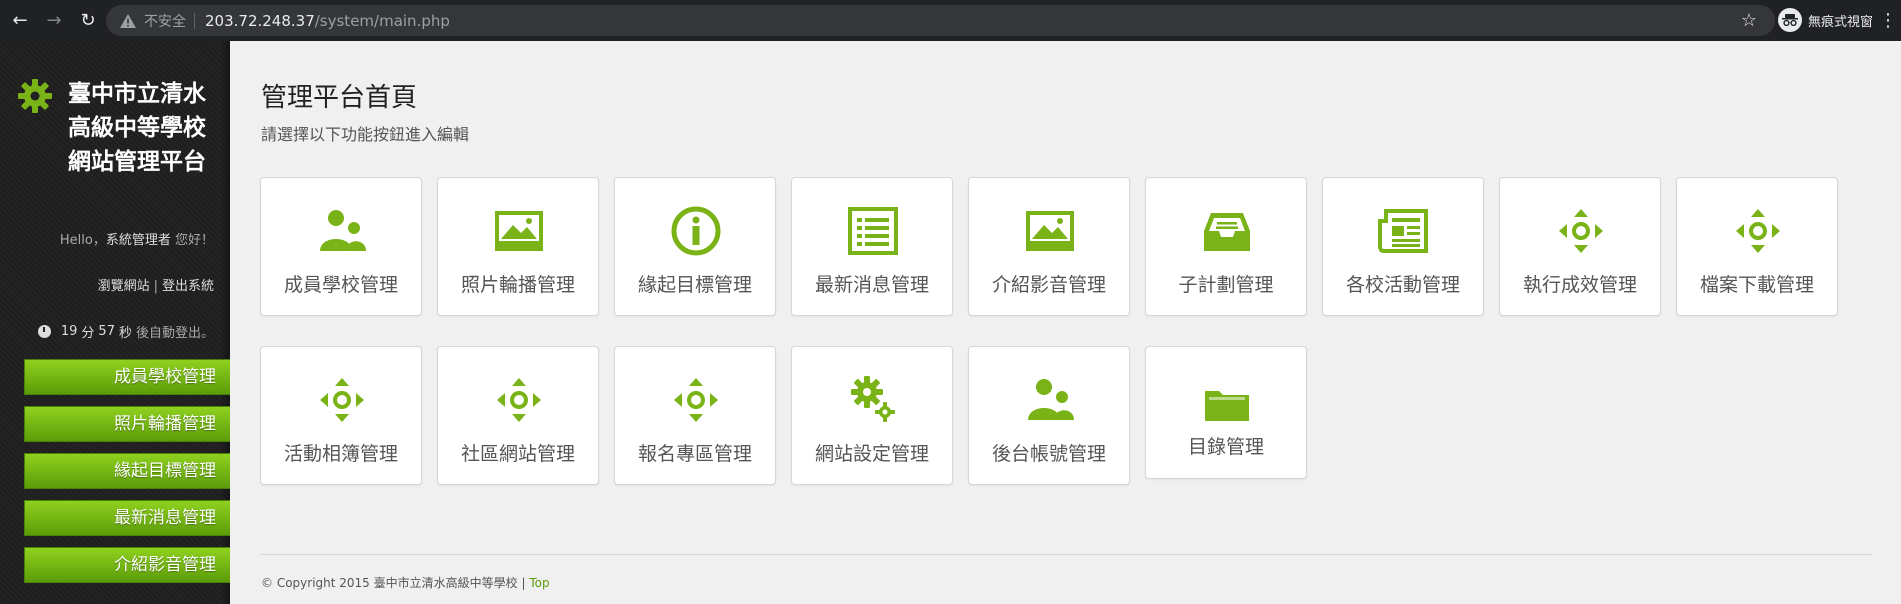 The width and height of the screenshot is (1901, 604). What do you see at coordinates (1048, 285) in the screenshot?
I see `tile-label: 介紹影音管理` at bounding box center [1048, 285].